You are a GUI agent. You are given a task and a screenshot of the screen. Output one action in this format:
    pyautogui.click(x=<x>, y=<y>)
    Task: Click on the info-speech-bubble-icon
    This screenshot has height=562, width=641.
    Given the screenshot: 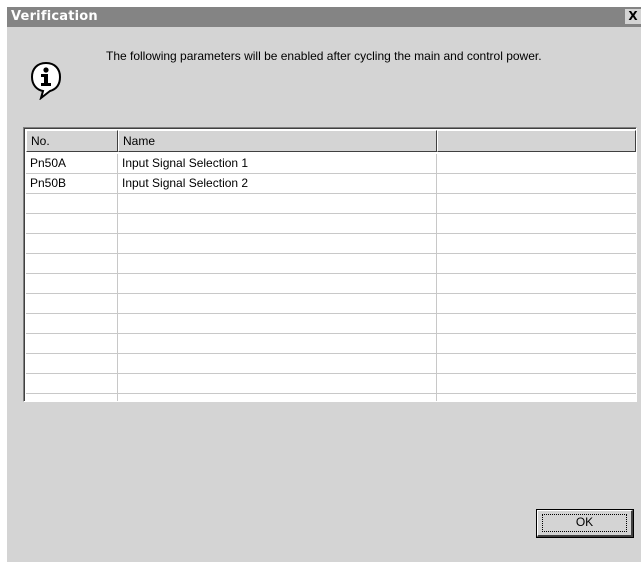 What is the action you would take?
    pyautogui.click(x=46, y=80)
    